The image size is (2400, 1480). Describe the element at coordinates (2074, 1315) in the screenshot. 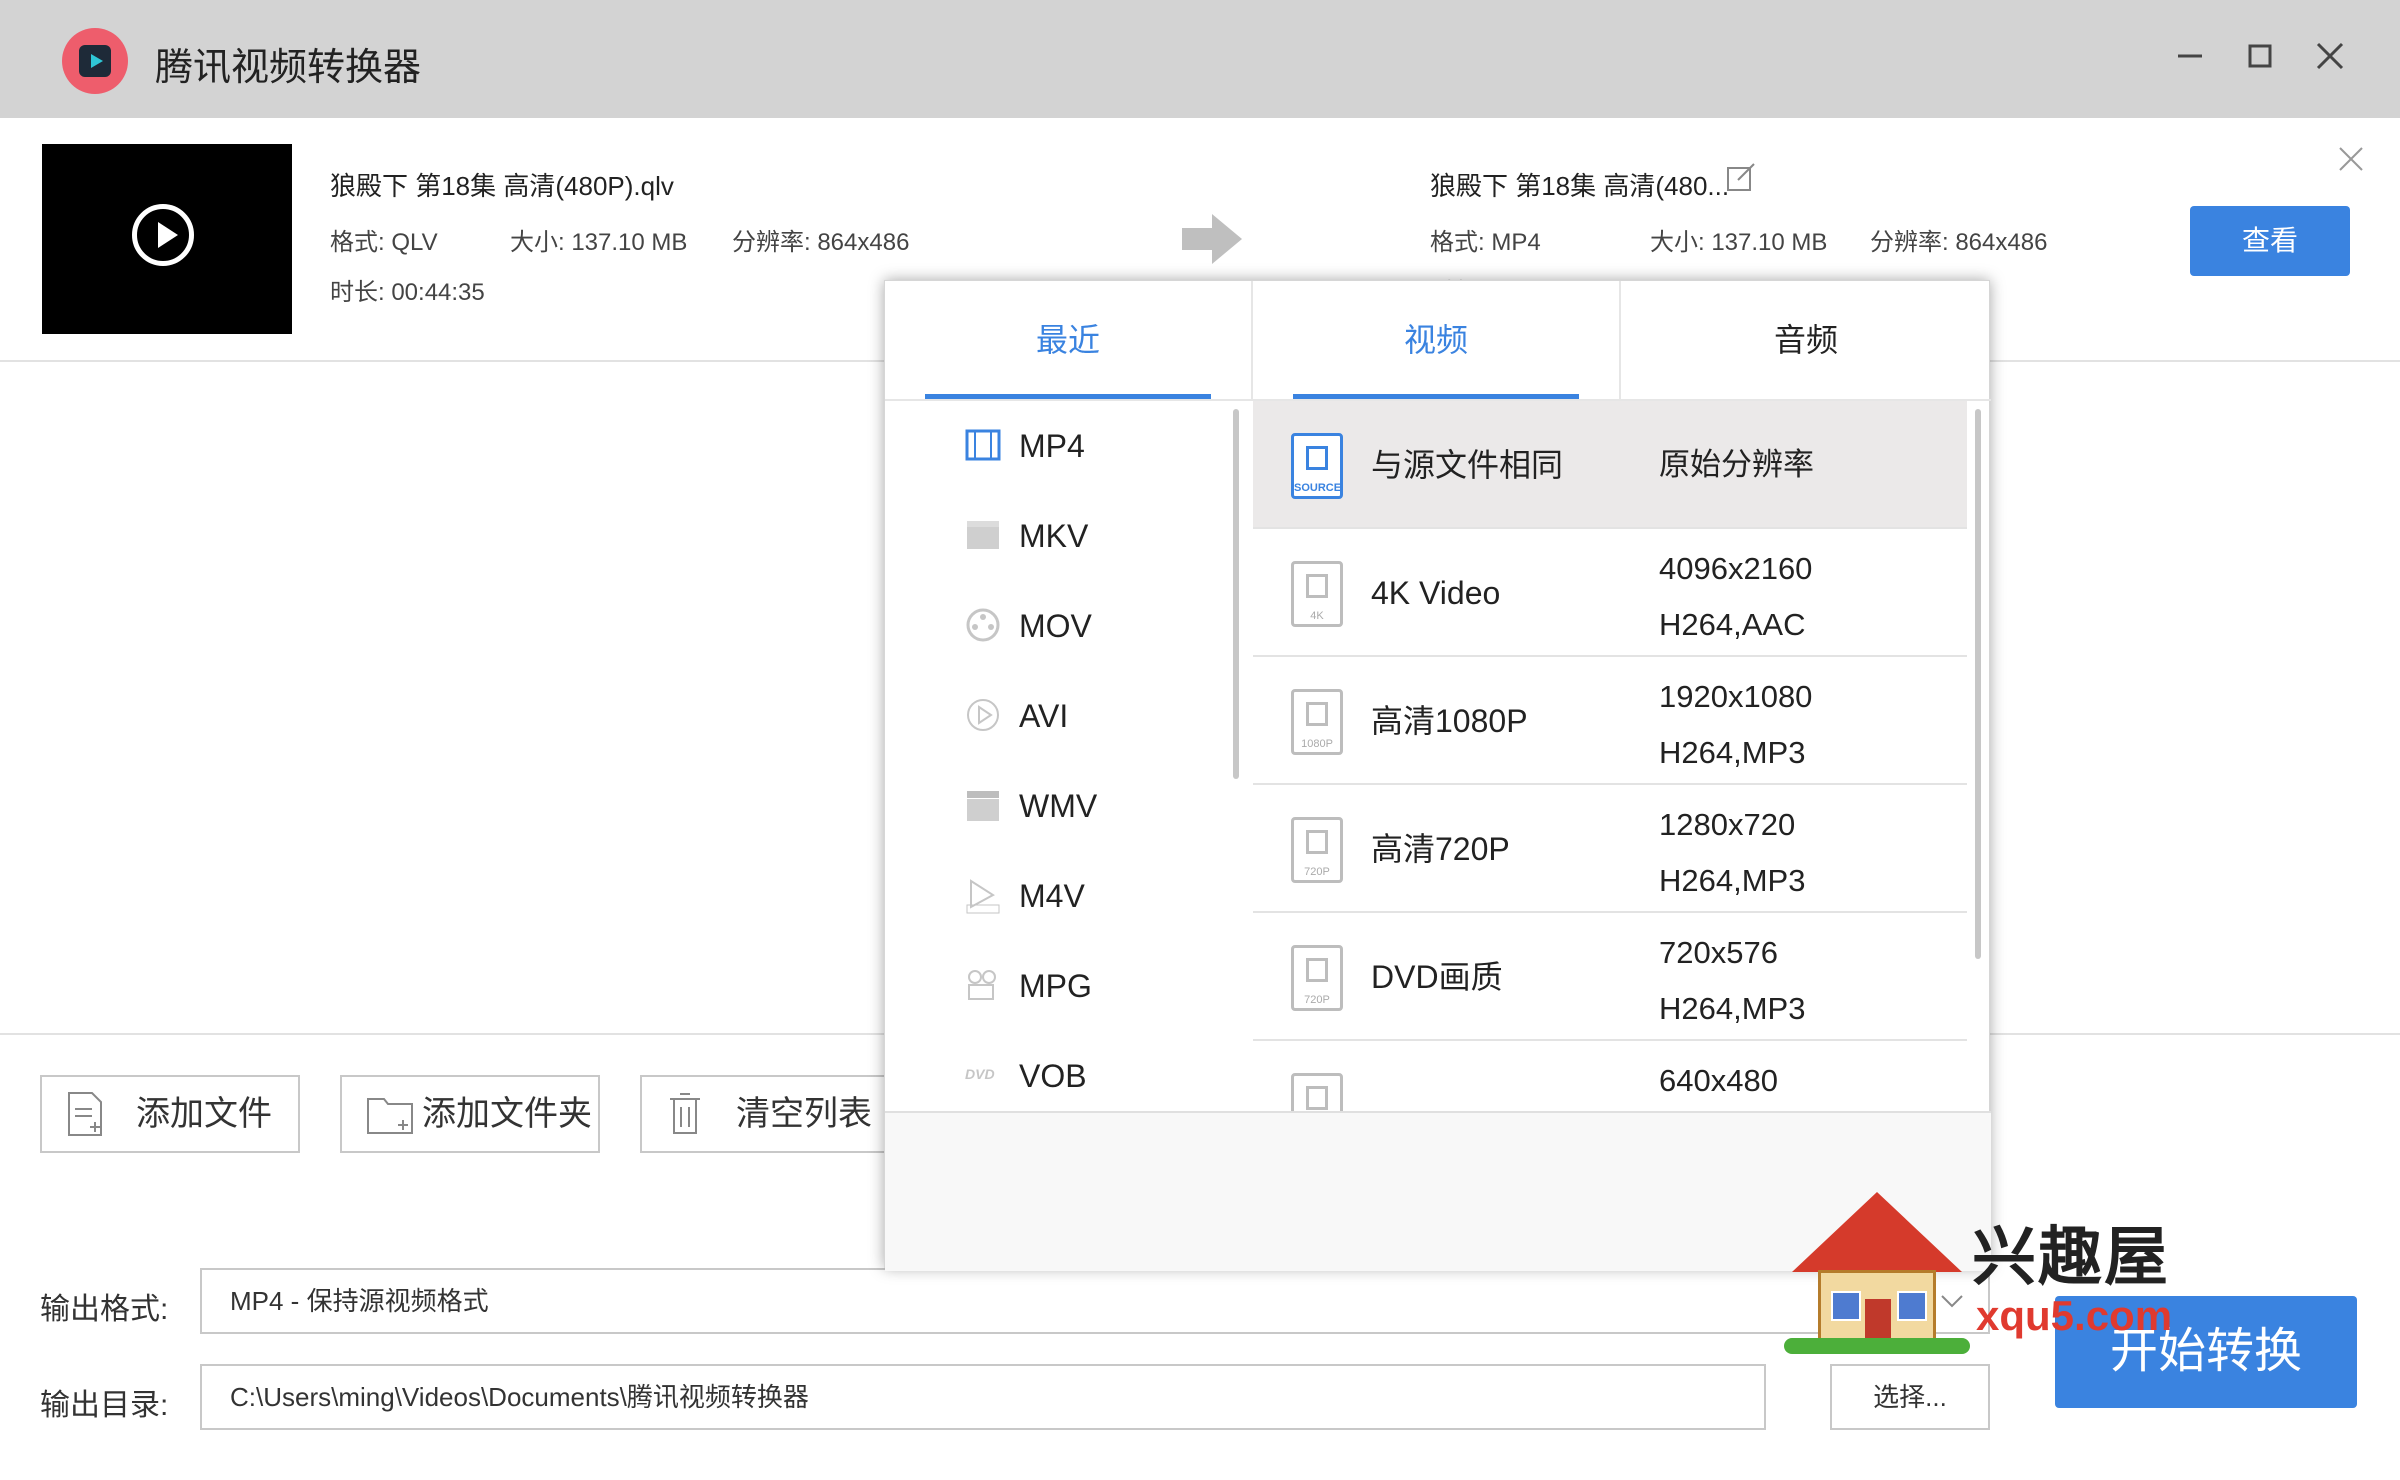

I see `watermark-url: xqu5.com` at that location.